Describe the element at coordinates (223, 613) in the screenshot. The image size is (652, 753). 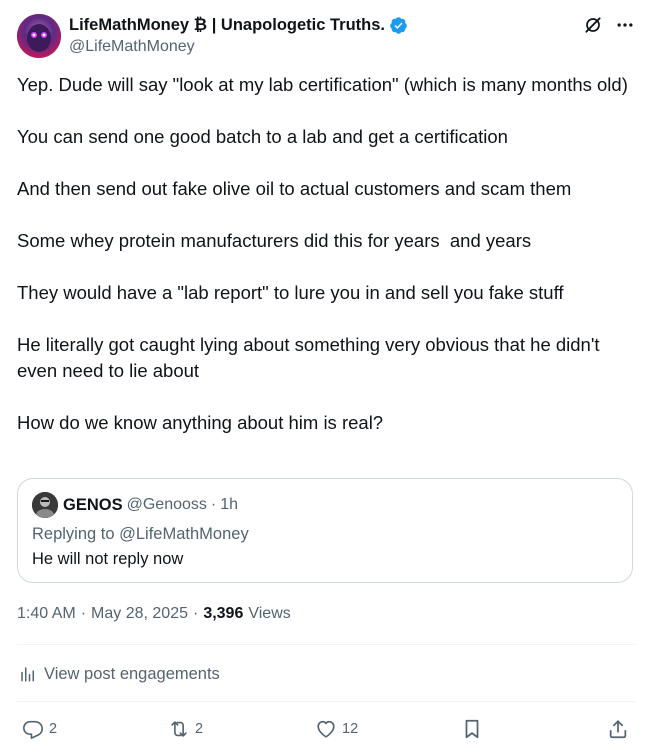
I see `views-count: 3,396` at that location.